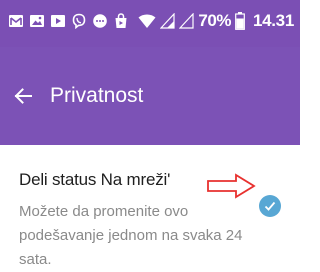 The width and height of the screenshot is (320, 272). I want to click on checkbox, so click(270, 206).